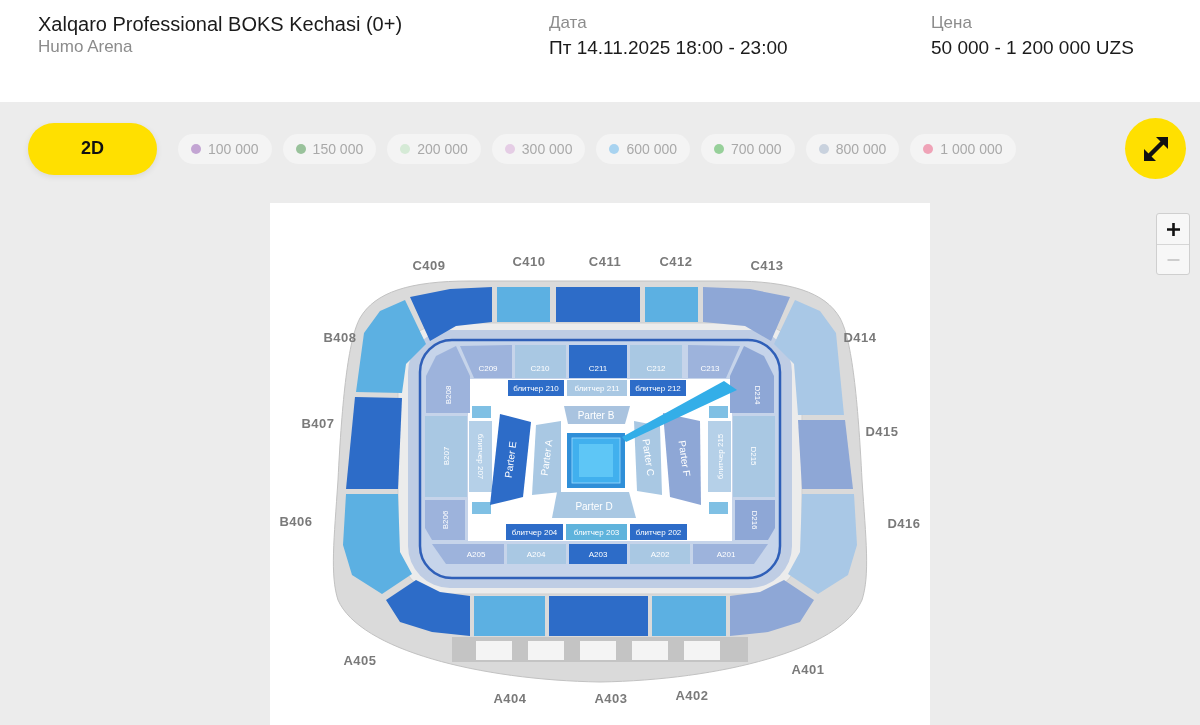 The image size is (1200, 725). Describe the element at coordinates (692, 695) in the screenshot. I see `section-label: A402` at that location.